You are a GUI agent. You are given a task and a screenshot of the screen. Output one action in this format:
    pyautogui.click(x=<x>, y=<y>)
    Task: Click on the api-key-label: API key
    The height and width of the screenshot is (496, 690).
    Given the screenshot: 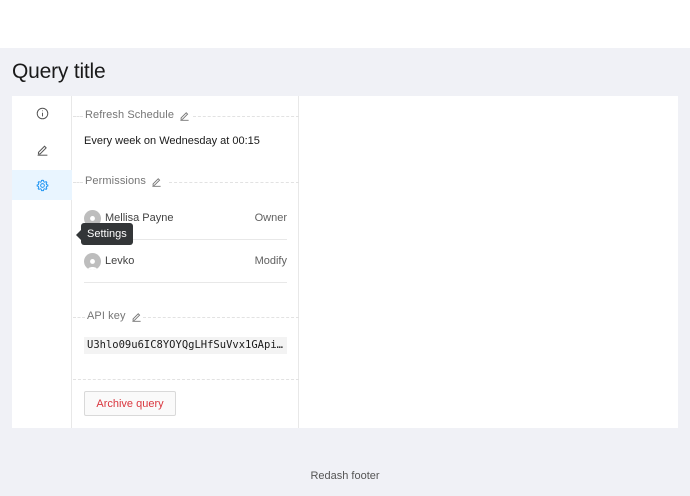 What is the action you would take?
    pyautogui.click(x=114, y=316)
    